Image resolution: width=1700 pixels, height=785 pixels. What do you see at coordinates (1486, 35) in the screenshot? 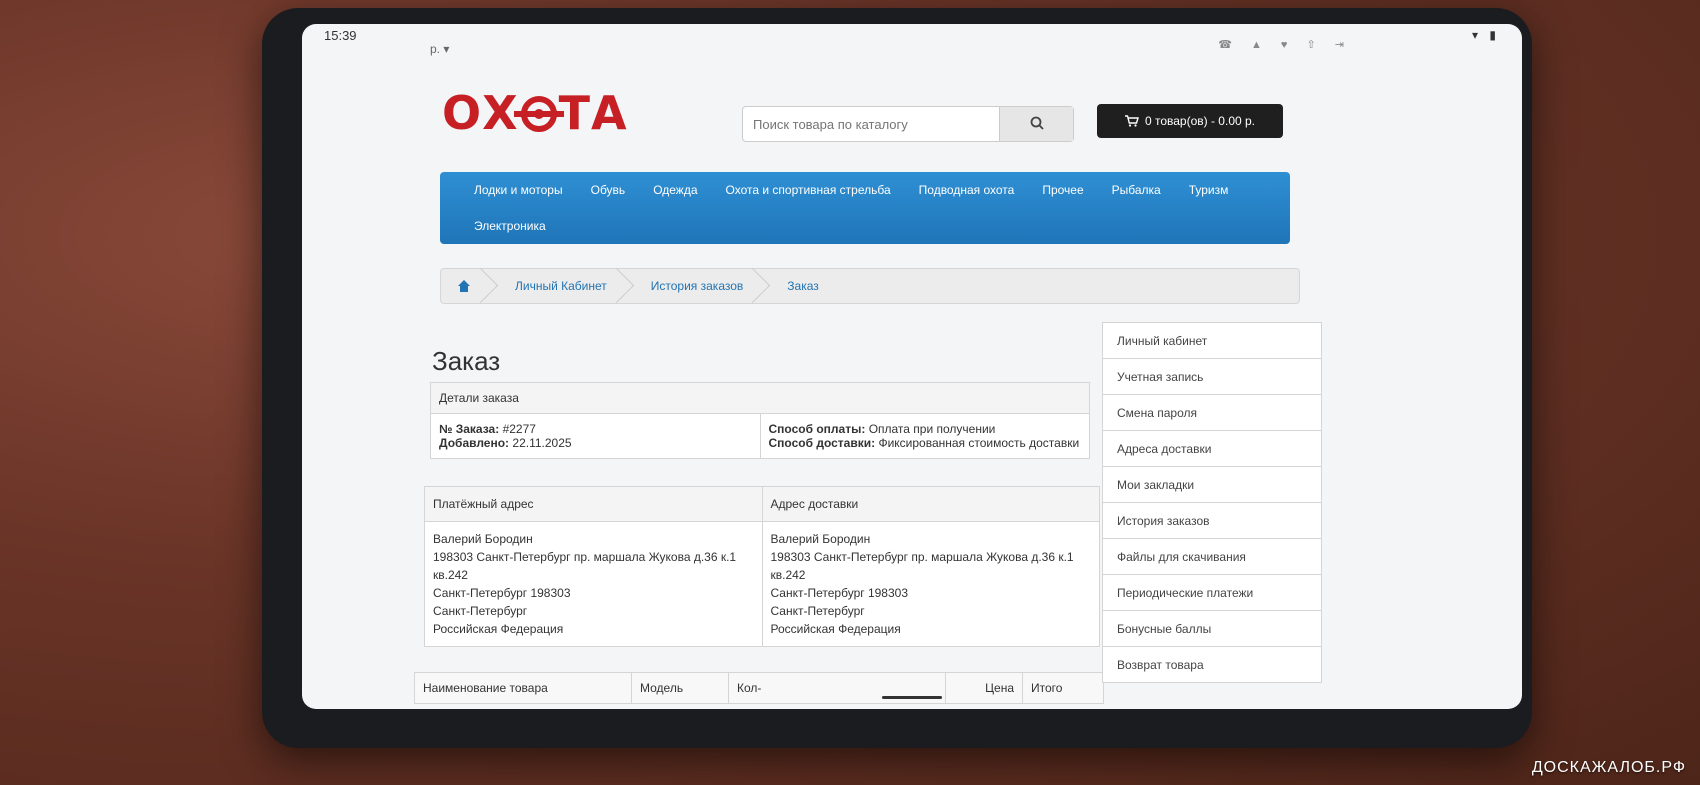
I see `wifi-battery-icon: ▾ ▮` at bounding box center [1486, 35].